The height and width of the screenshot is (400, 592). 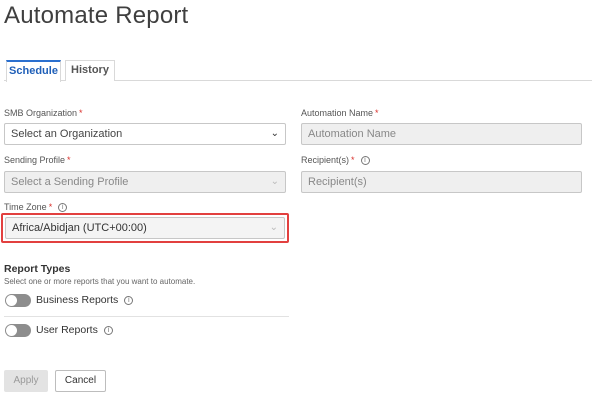 What do you see at coordinates (145, 228) in the screenshot?
I see `time-zone-select: Africa/Abidjan (UTC+00:00) ⌄` at bounding box center [145, 228].